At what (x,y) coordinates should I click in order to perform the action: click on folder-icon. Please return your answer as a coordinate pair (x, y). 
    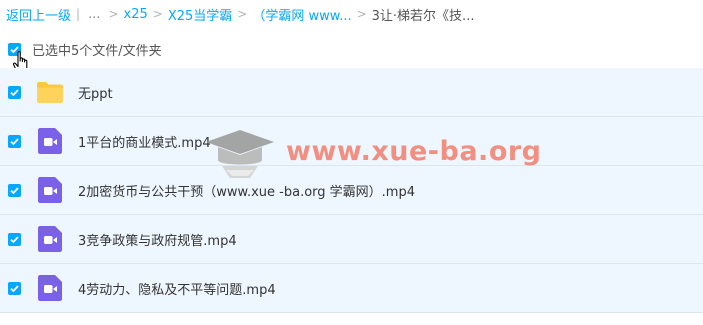
    Looking at the image, I should click on (50, 92).